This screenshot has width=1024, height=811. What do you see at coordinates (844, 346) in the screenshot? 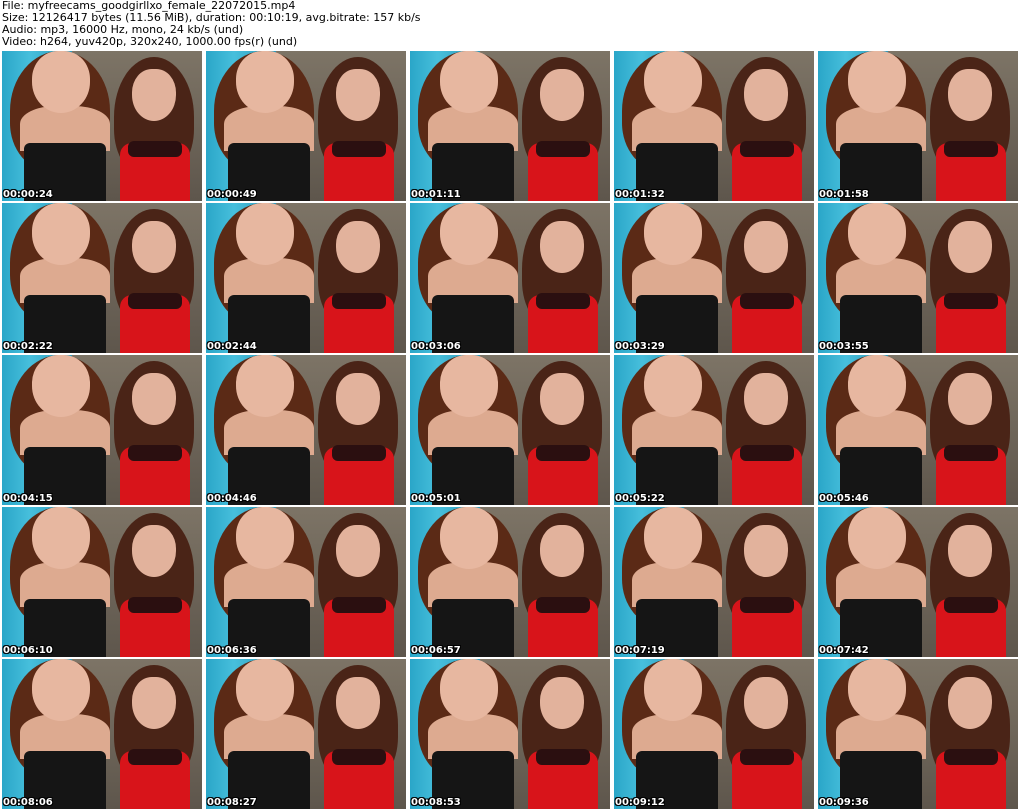
I see `thumbnail-timestamp: 00:03:55` at bounding box center [844, 346].